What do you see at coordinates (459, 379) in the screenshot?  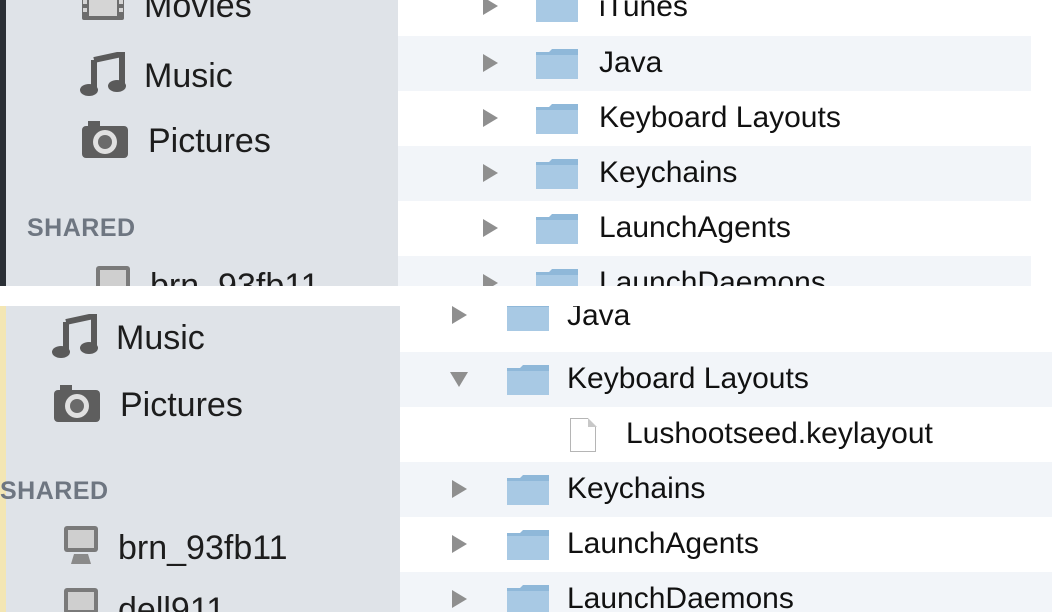 I see `disclosure-triangle-expanded-icon` at bounding box center [459, 379].